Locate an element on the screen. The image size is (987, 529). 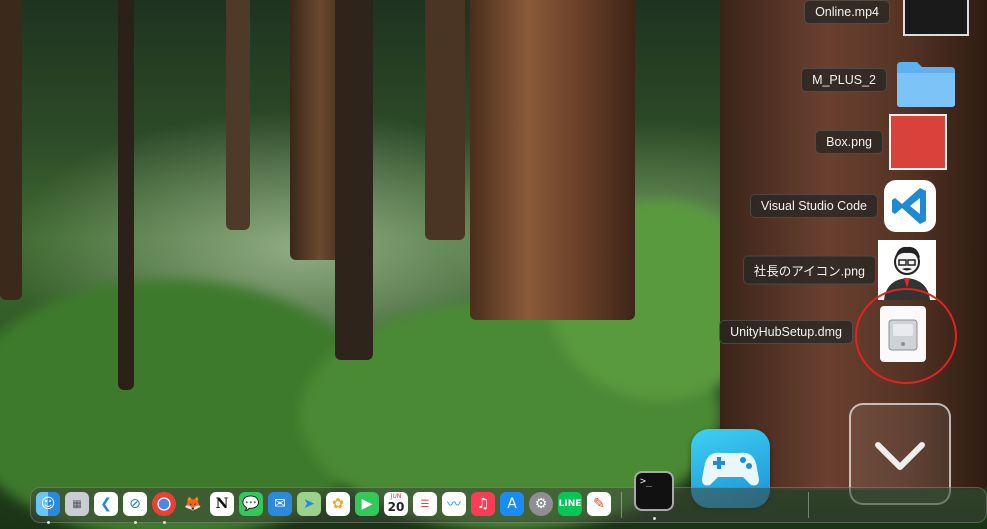
stack-item-label: UnityHubSetup.dmg is located at coordinates (786, 332).